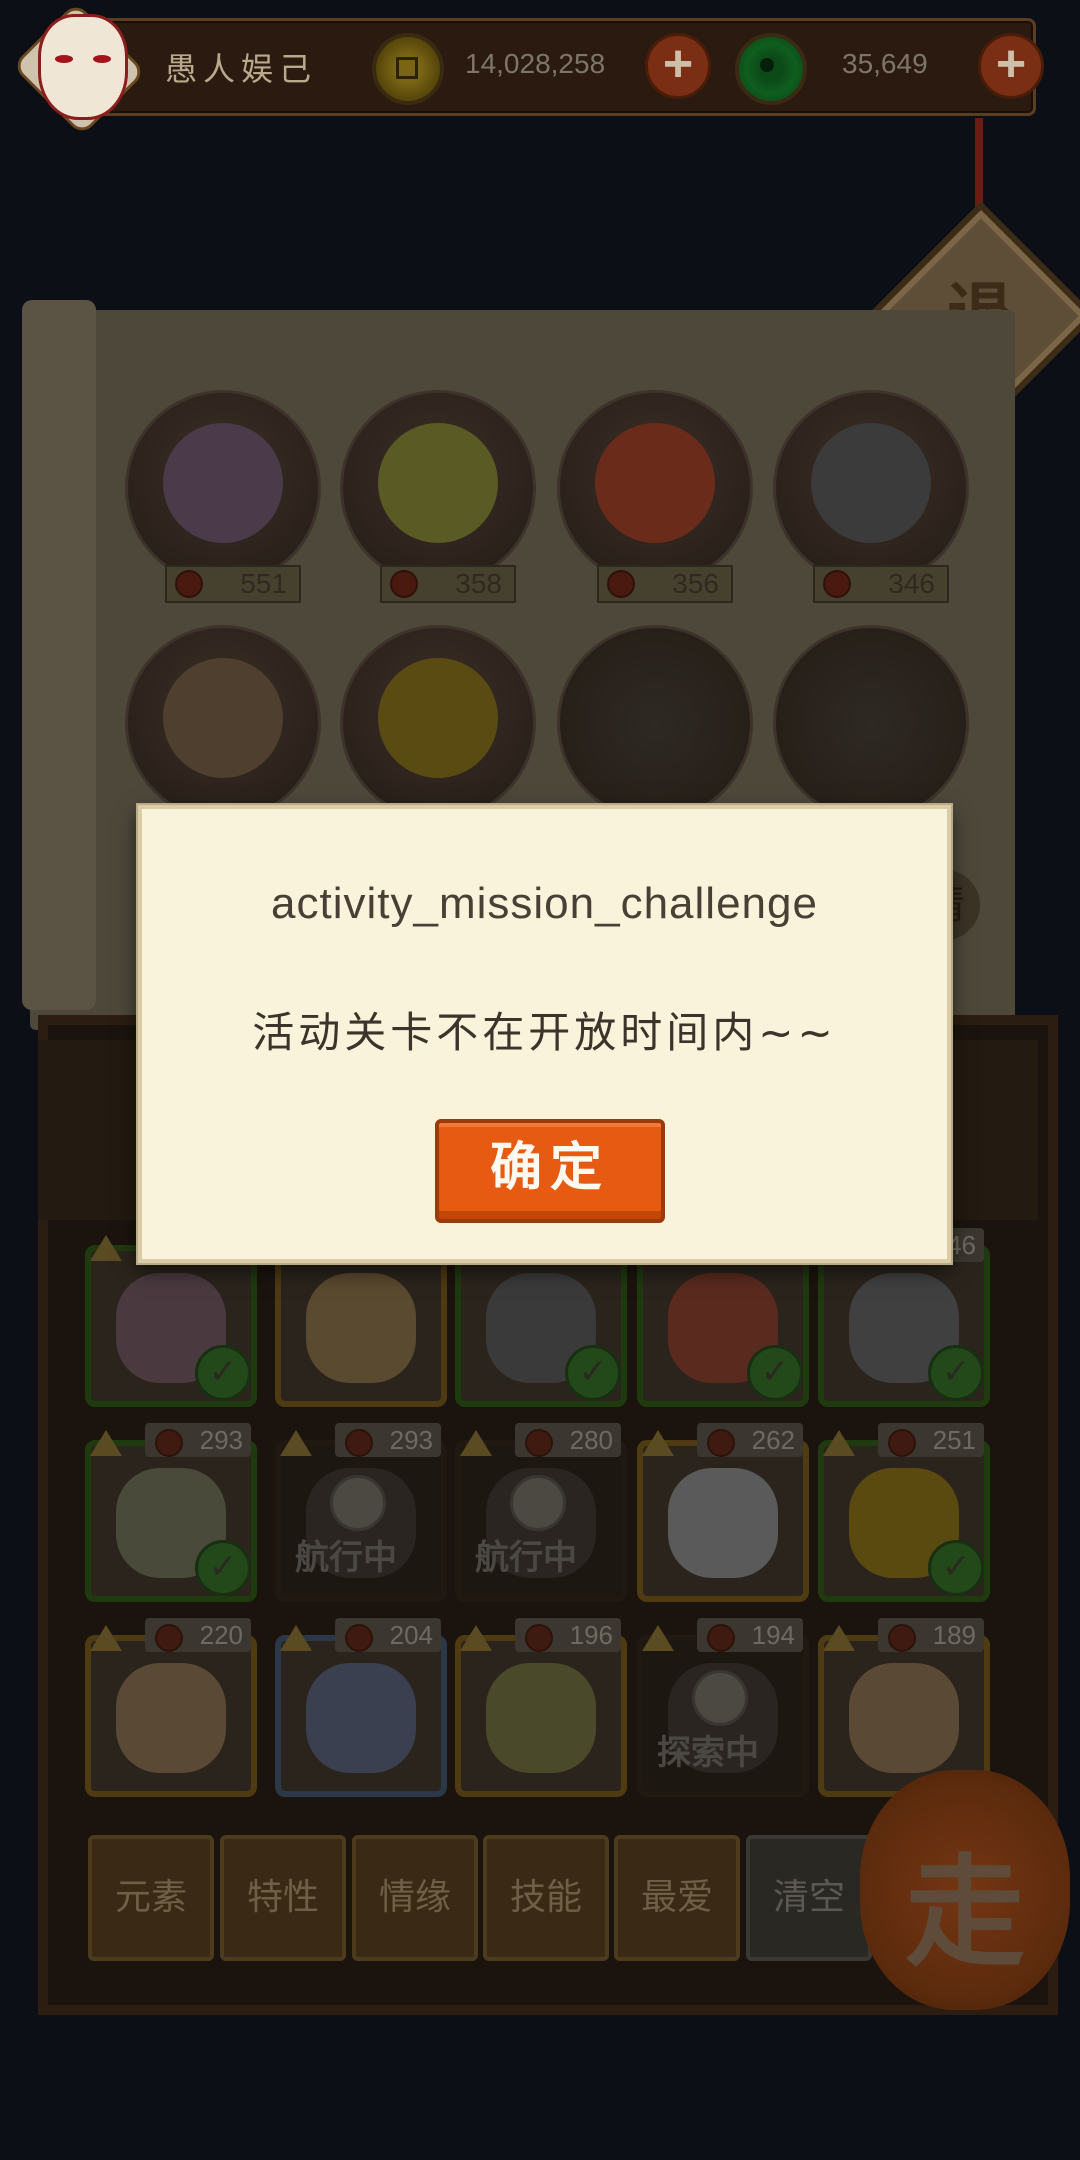 The image size is (1080, 2160). Describe the element at coordinates (59, 655) in the screenshot. I see `scroll-roll` at that location.